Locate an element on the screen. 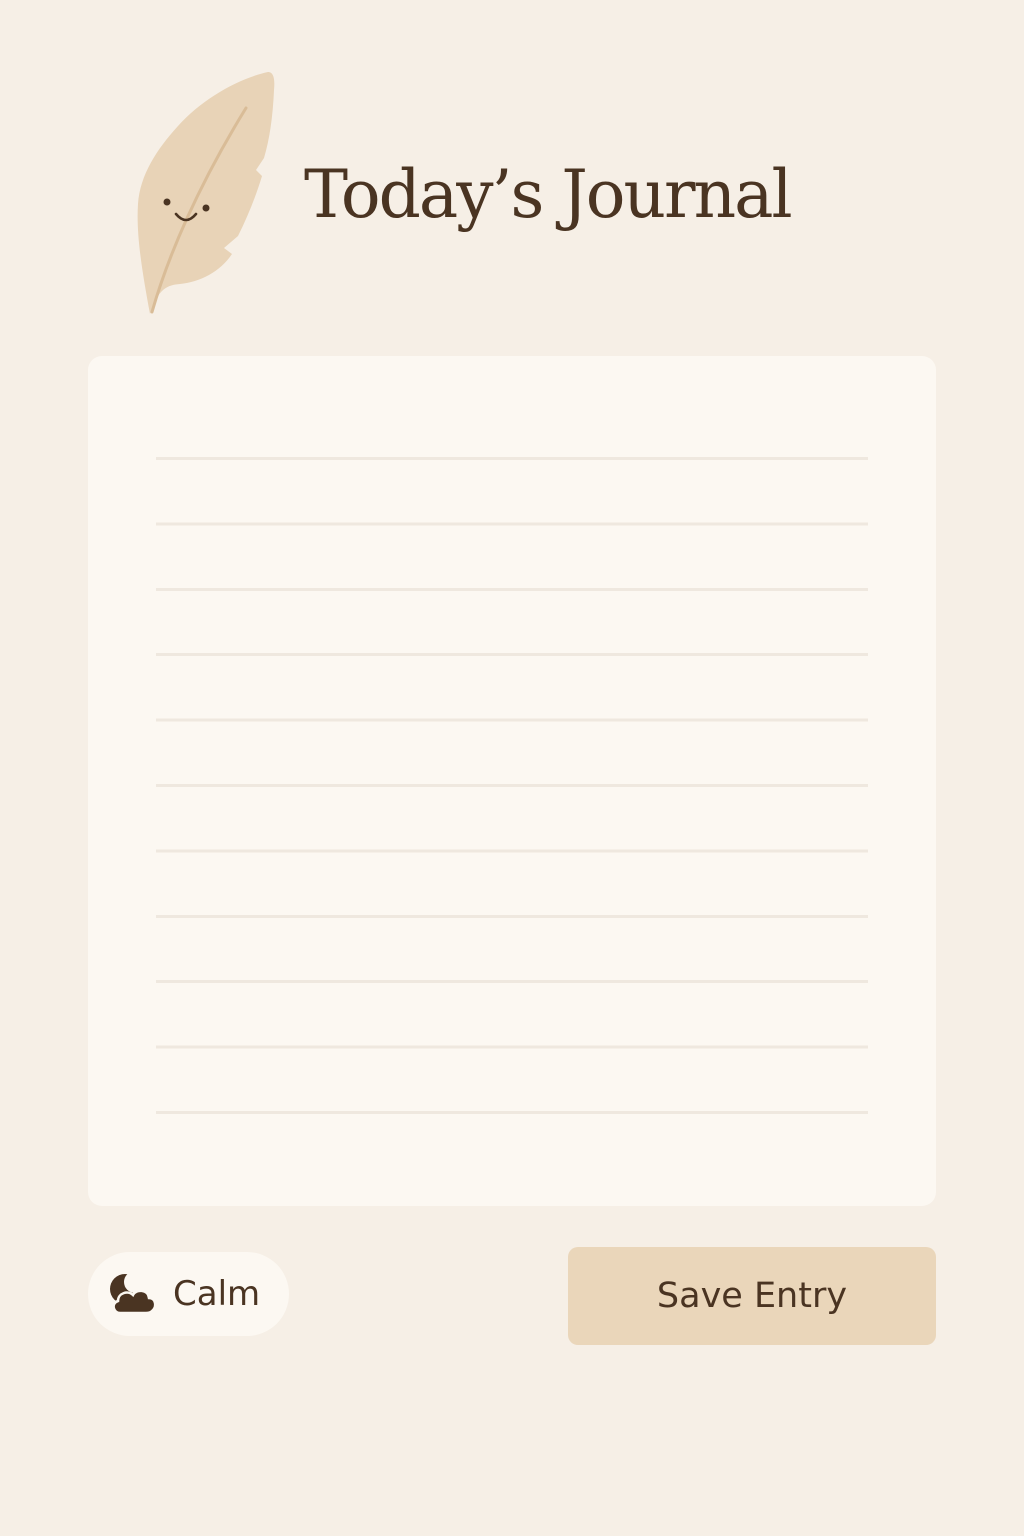  mood-selector: Calm is located at coordinates (188, 1294).